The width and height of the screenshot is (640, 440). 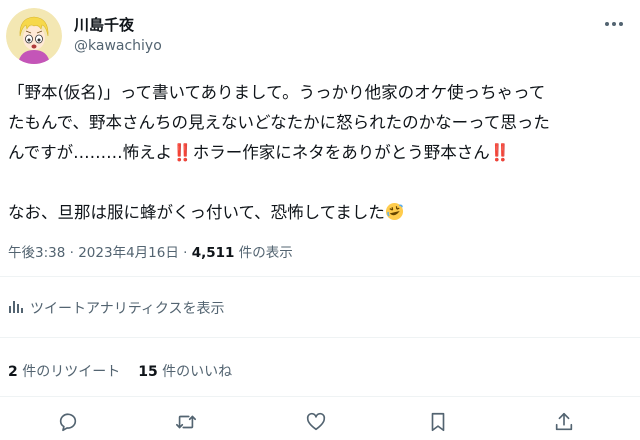 I want to click on retweets-label: 件のリツイート, so click(x=71, y=372).